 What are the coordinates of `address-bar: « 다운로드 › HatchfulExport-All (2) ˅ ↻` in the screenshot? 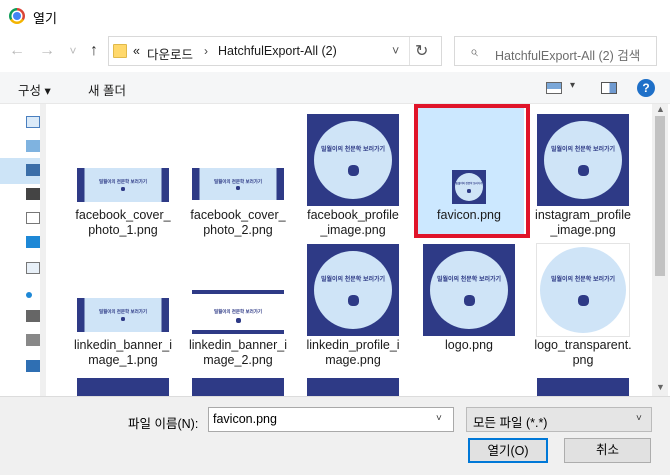 It's located at (275, 51).